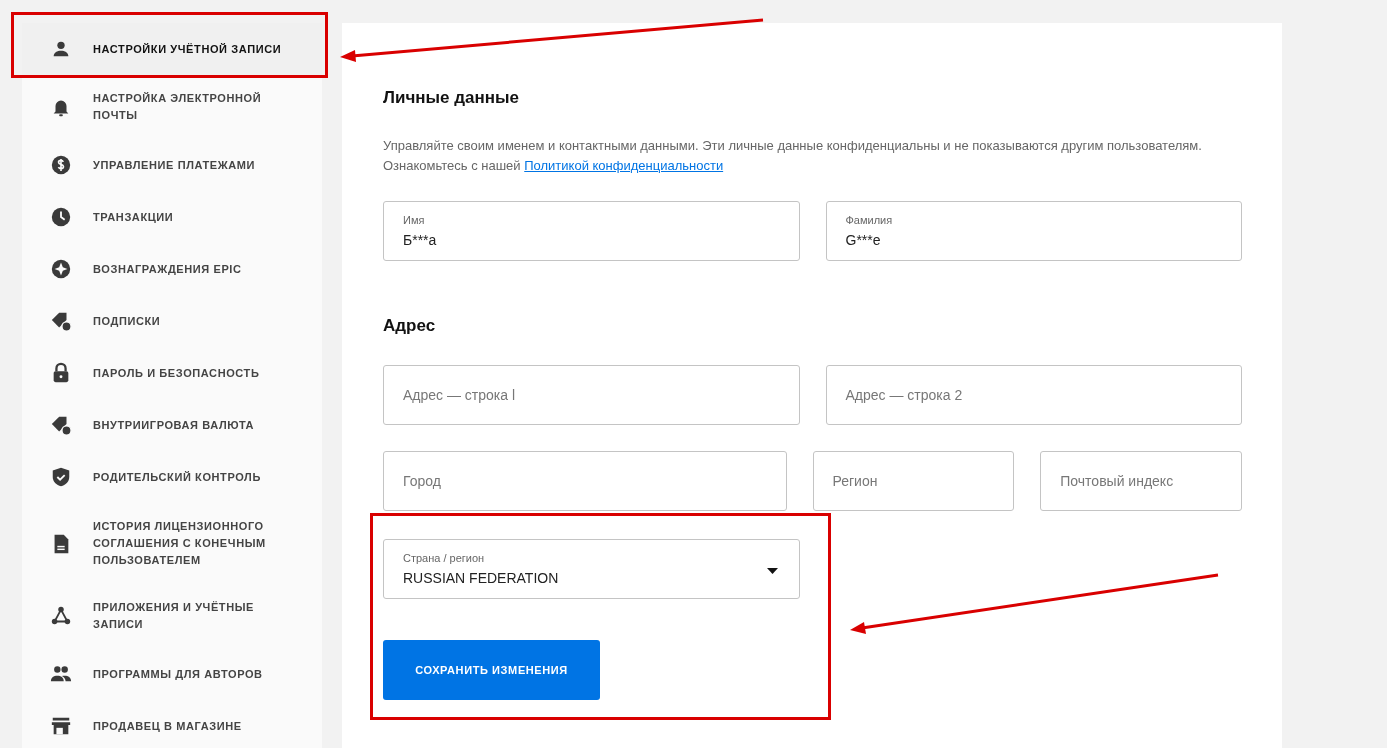 This screenshot has width=1387, height=748. I want to click on country-dropdown: Страна / регион RUSSIAN FEDERATION, so click(591, 569).